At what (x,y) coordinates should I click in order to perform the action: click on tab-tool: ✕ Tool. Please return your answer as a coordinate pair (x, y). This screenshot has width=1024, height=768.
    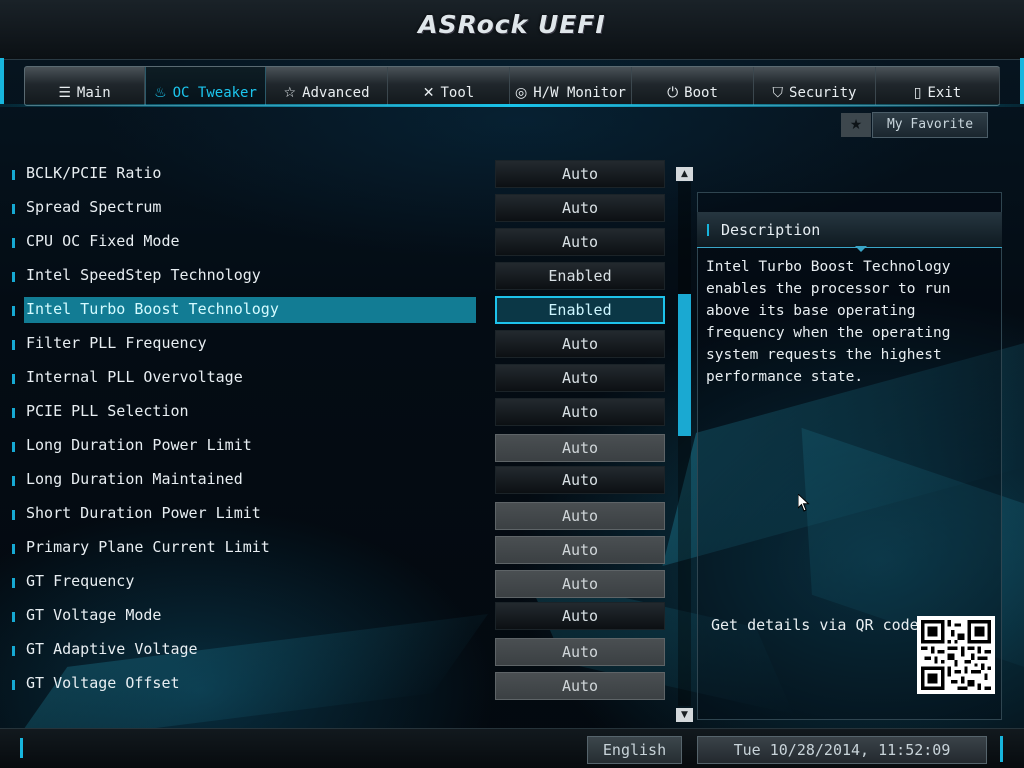
    Looking at the image, I should click on (449, 86).